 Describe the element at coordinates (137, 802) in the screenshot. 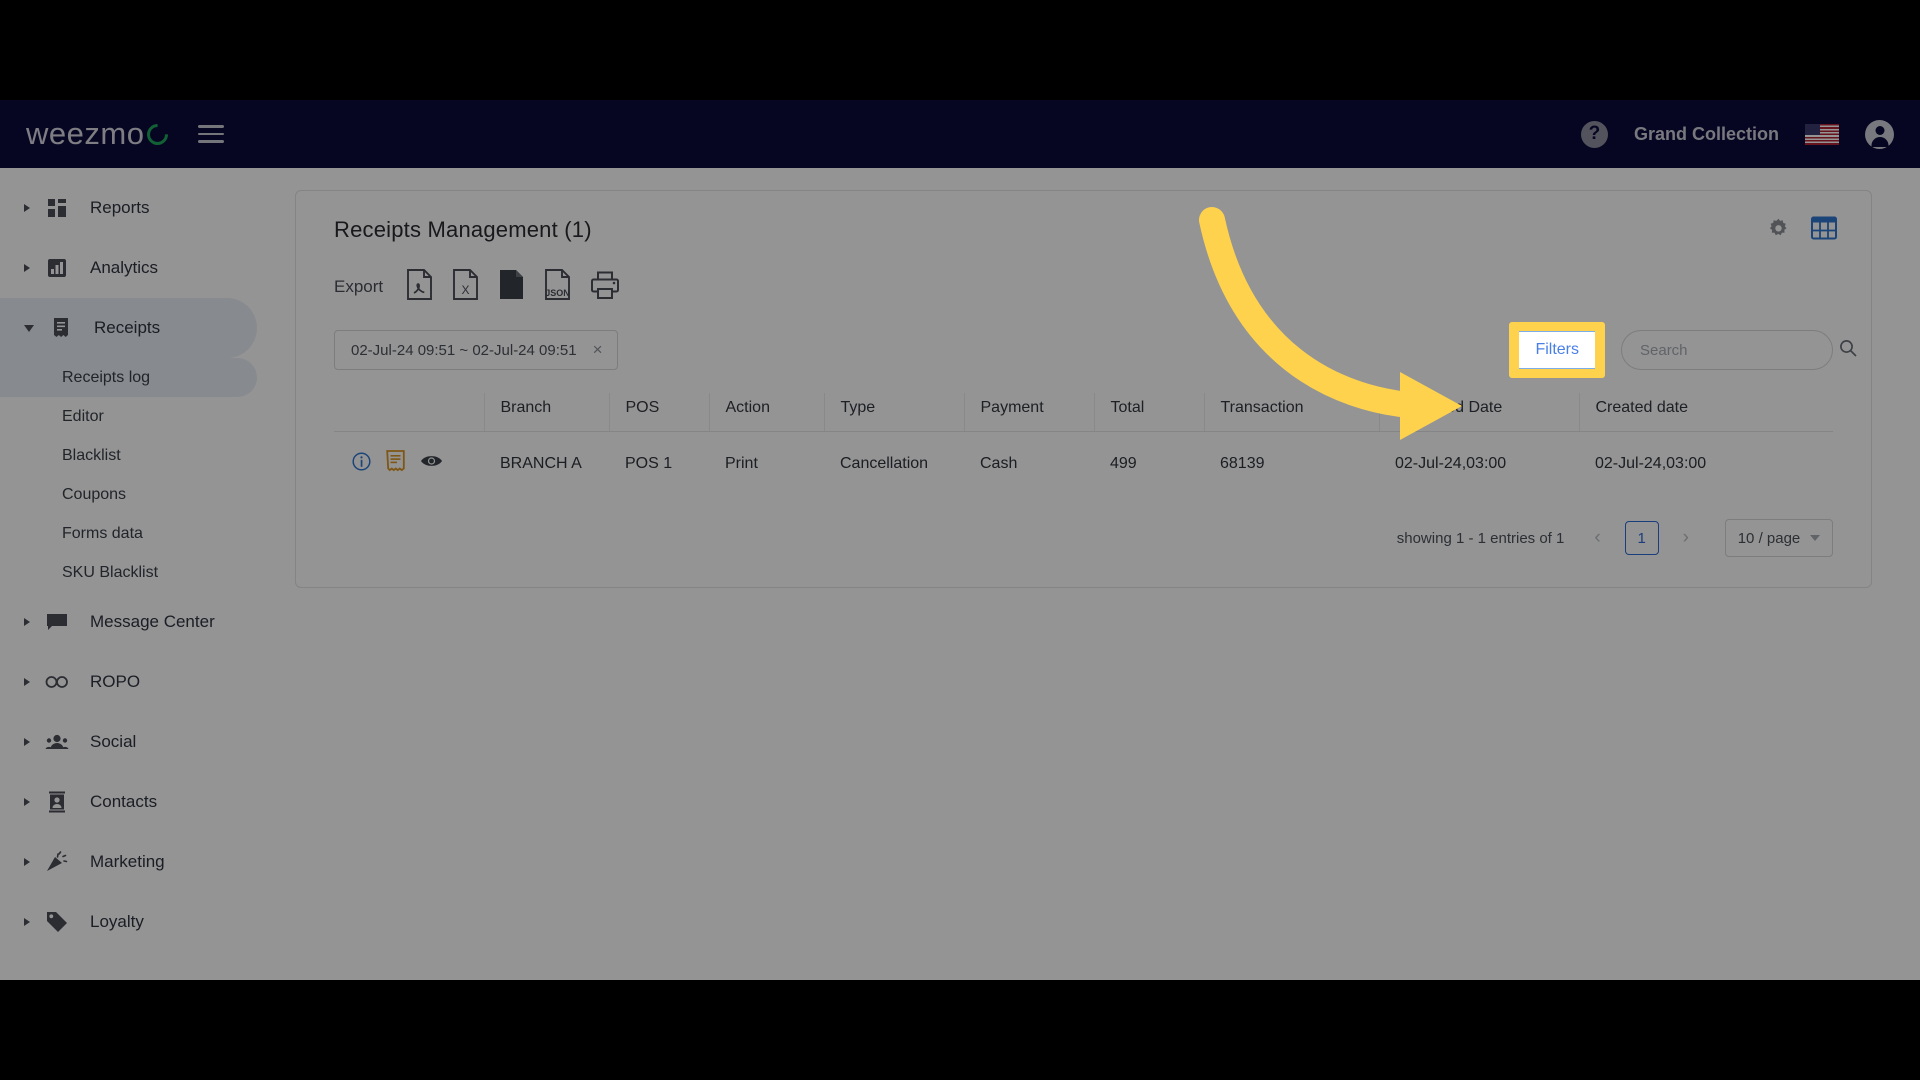

I see `sidebar-item-contacts: Contacts` at that location.